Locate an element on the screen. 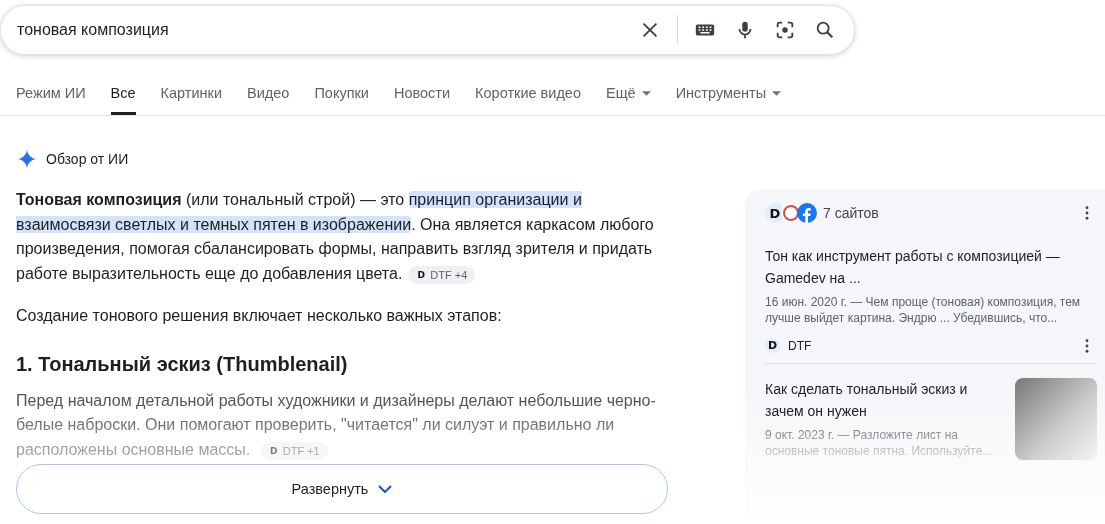 The width and height of the screenshot is (1105, 524). search-tab: Короткие видео is located at coordinates (528, 100).